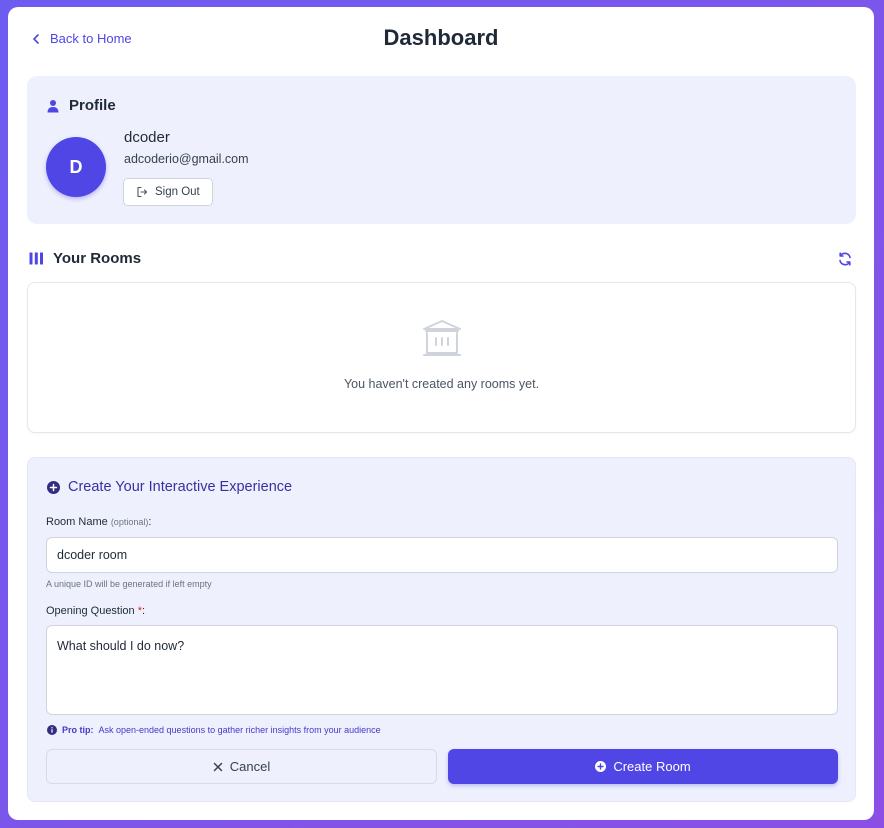  I want to click on cancel-button: Cancel, so click(241, 766).